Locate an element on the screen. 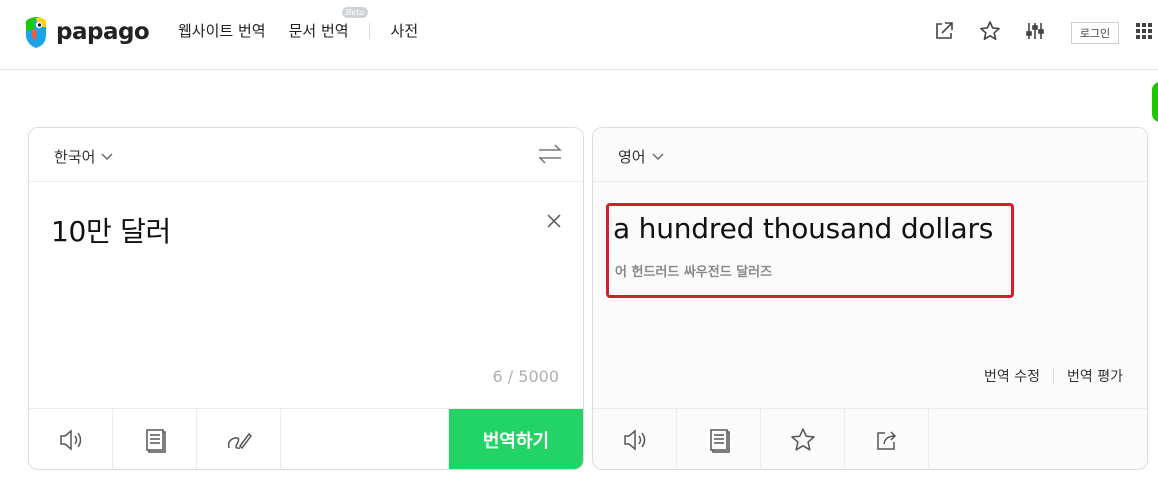 The width and height of the screenshot is (1158, 490). handwriting-icon is located at coordinates (239, 441).